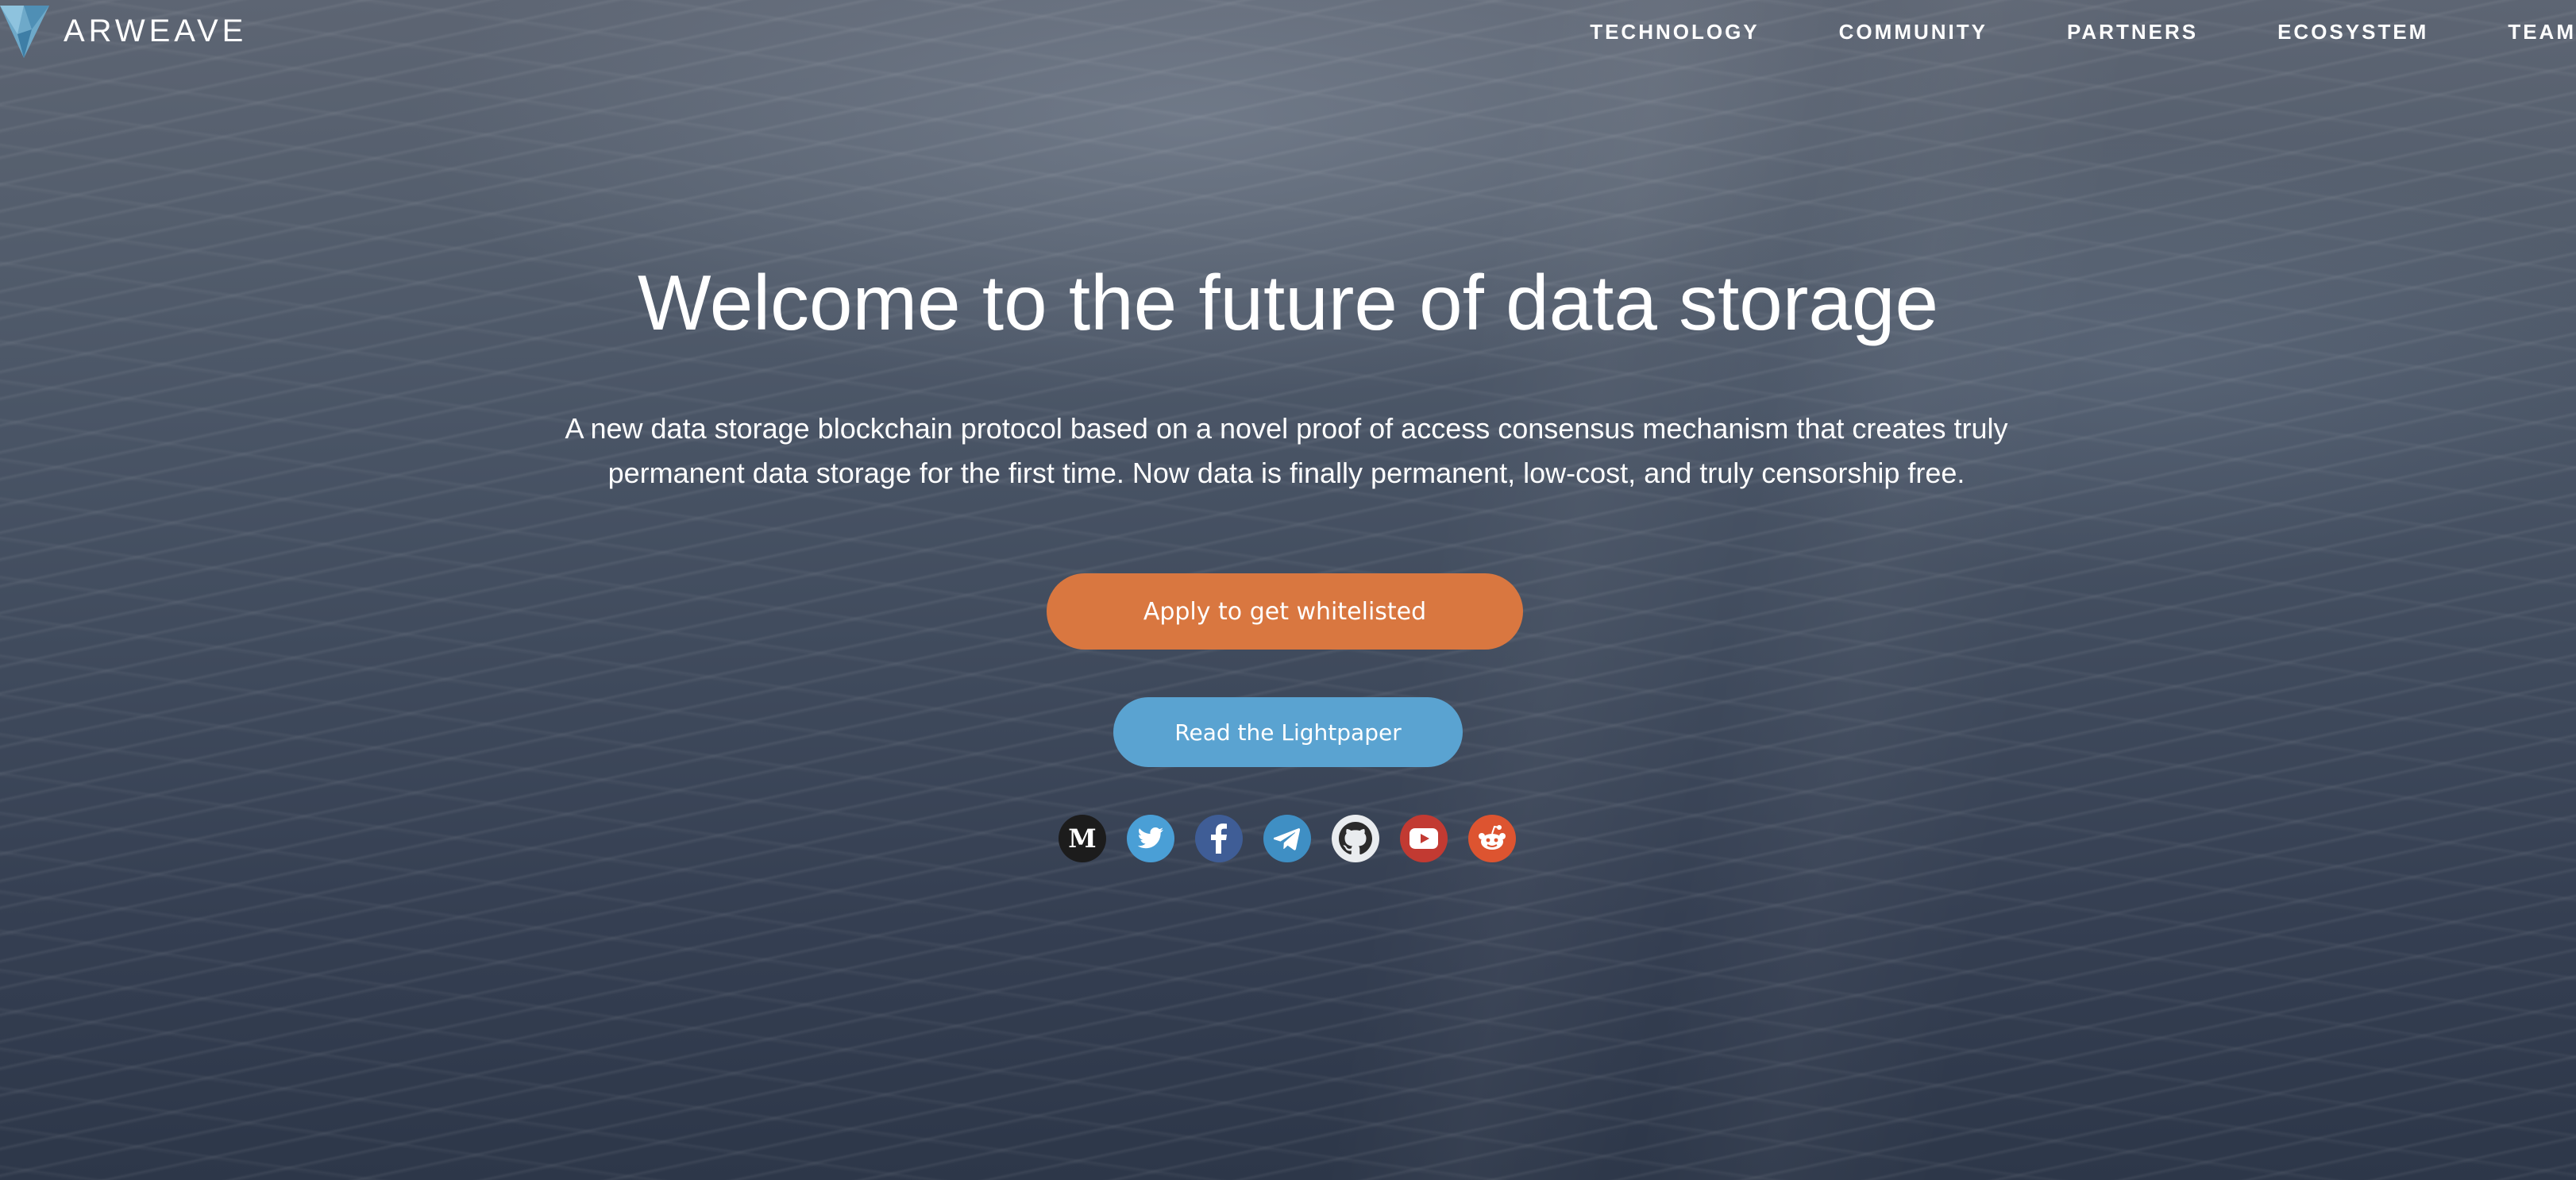 The image size is (2576, 1180). I want to click on github-icon, so click(1355, 838).